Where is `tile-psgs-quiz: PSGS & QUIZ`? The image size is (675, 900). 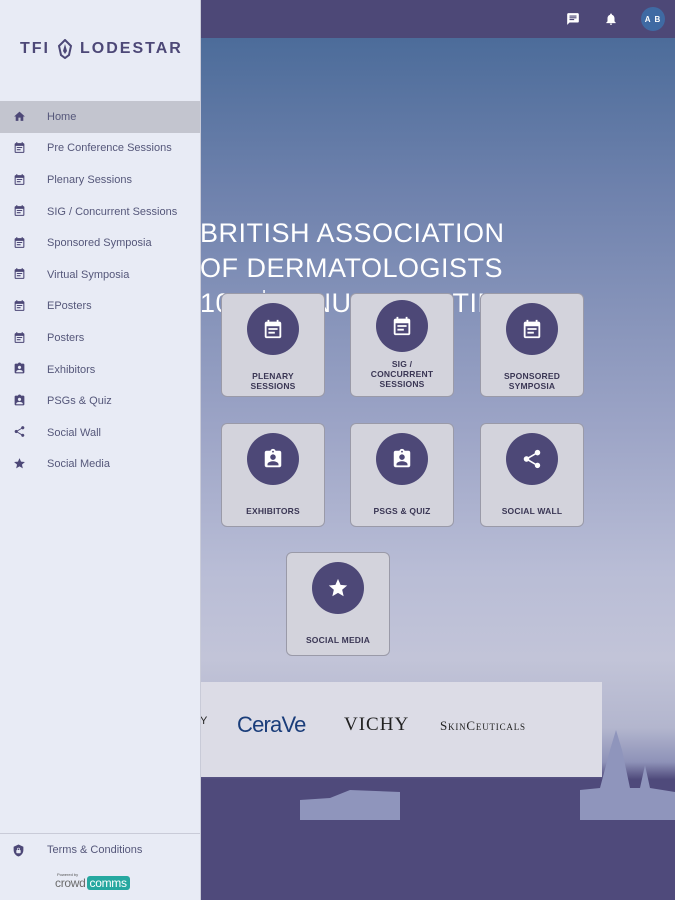 tile-psgs-quiz: PSGS & QUIZ is located at coordinates (402, 475).